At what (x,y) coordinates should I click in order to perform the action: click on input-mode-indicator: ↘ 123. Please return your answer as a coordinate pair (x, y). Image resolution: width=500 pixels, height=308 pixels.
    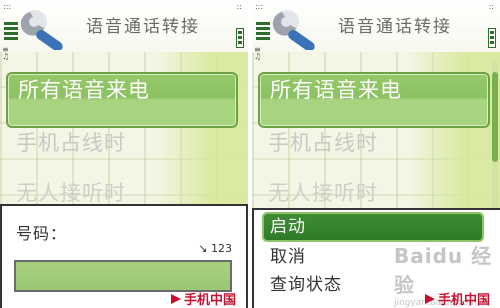
    Looking at the image, I should click on (215, 248).